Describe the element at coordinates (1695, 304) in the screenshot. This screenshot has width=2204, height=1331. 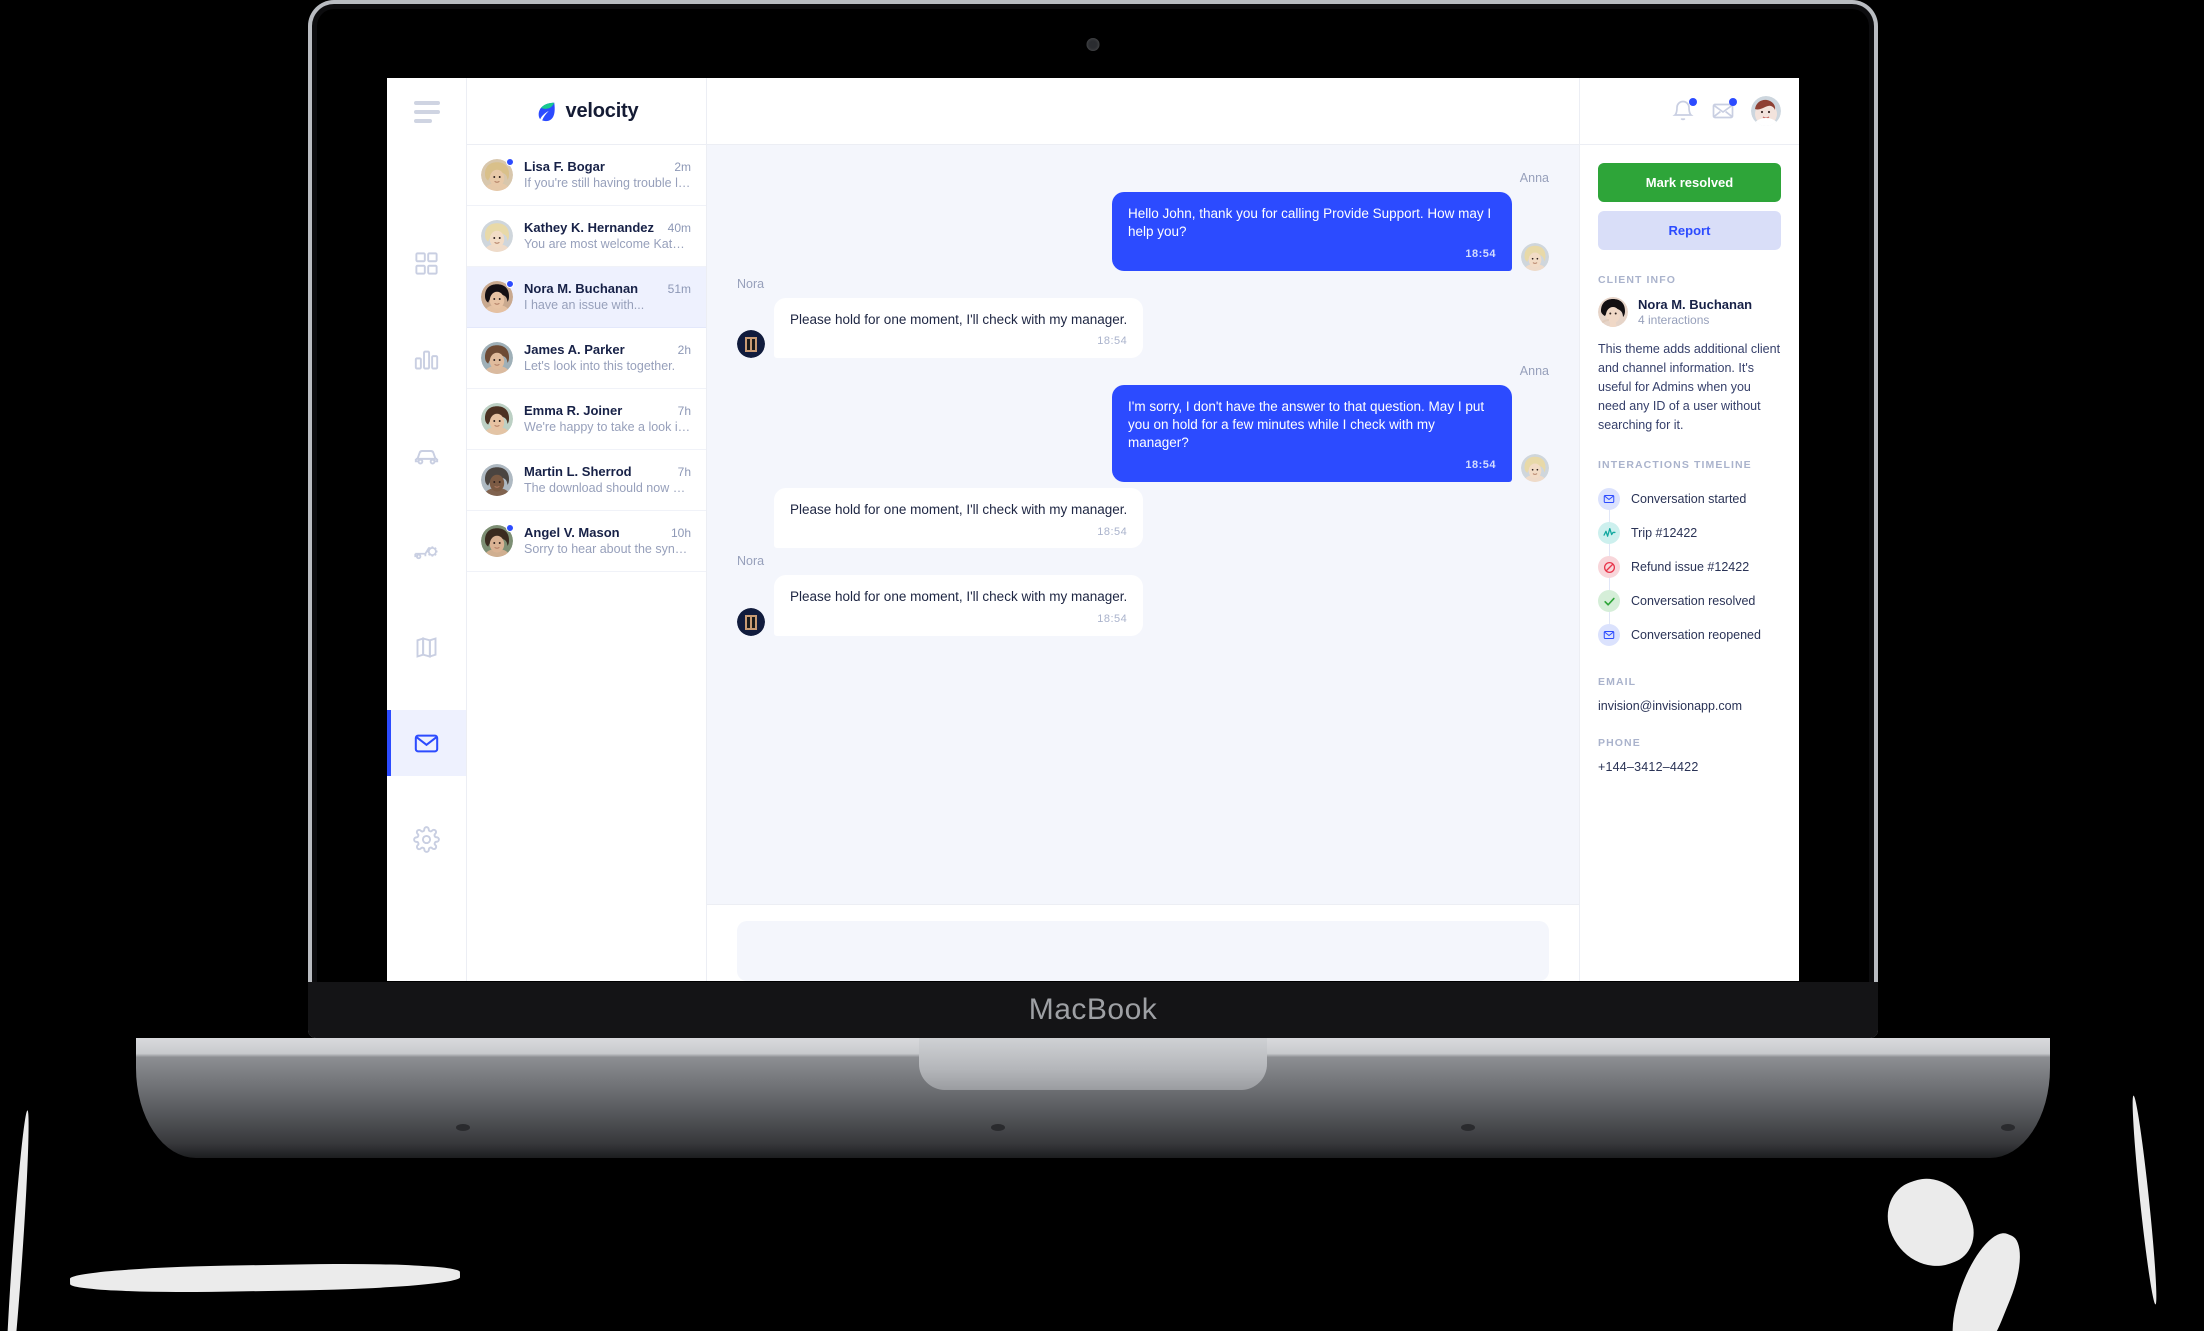
I see `client-name: Nora M. Buchanan` at that location.